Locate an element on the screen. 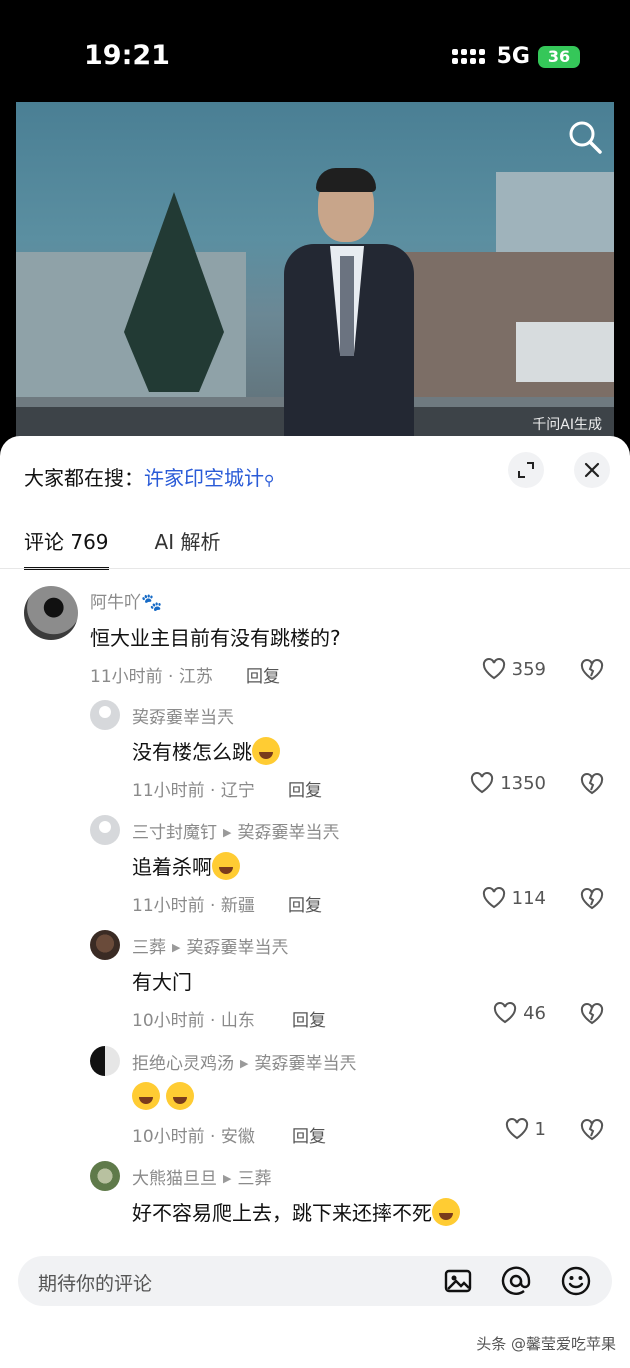  reply-to-username: 三葬 is located at coordinates (254, 1179).